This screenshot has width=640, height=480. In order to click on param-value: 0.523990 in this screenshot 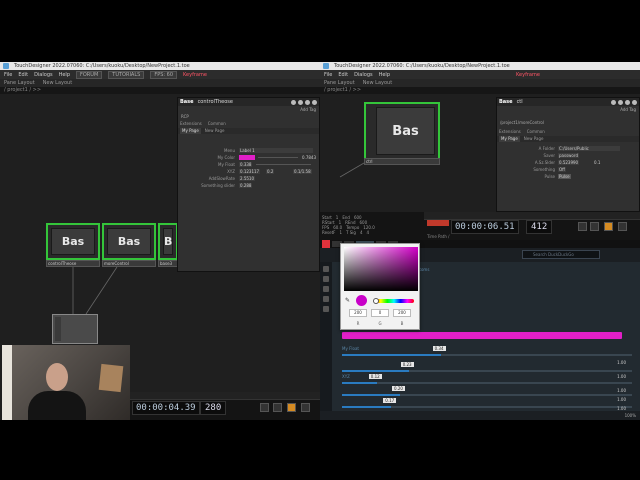, I will do `click(569, 162)`.